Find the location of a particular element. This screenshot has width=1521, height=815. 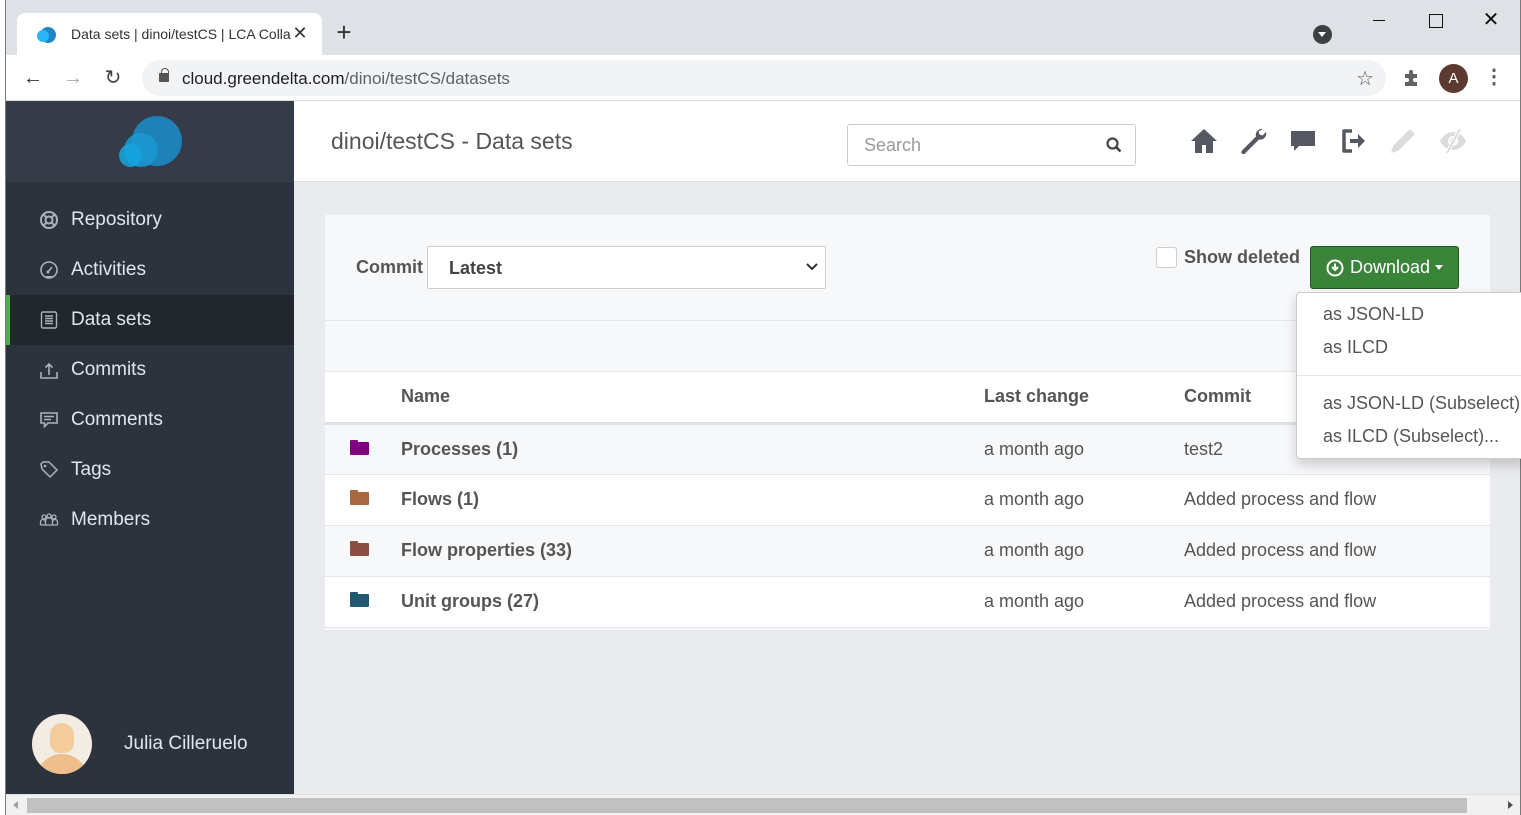

show-deleted-toggle: Show deleted is located at coordinates (1228, 257).